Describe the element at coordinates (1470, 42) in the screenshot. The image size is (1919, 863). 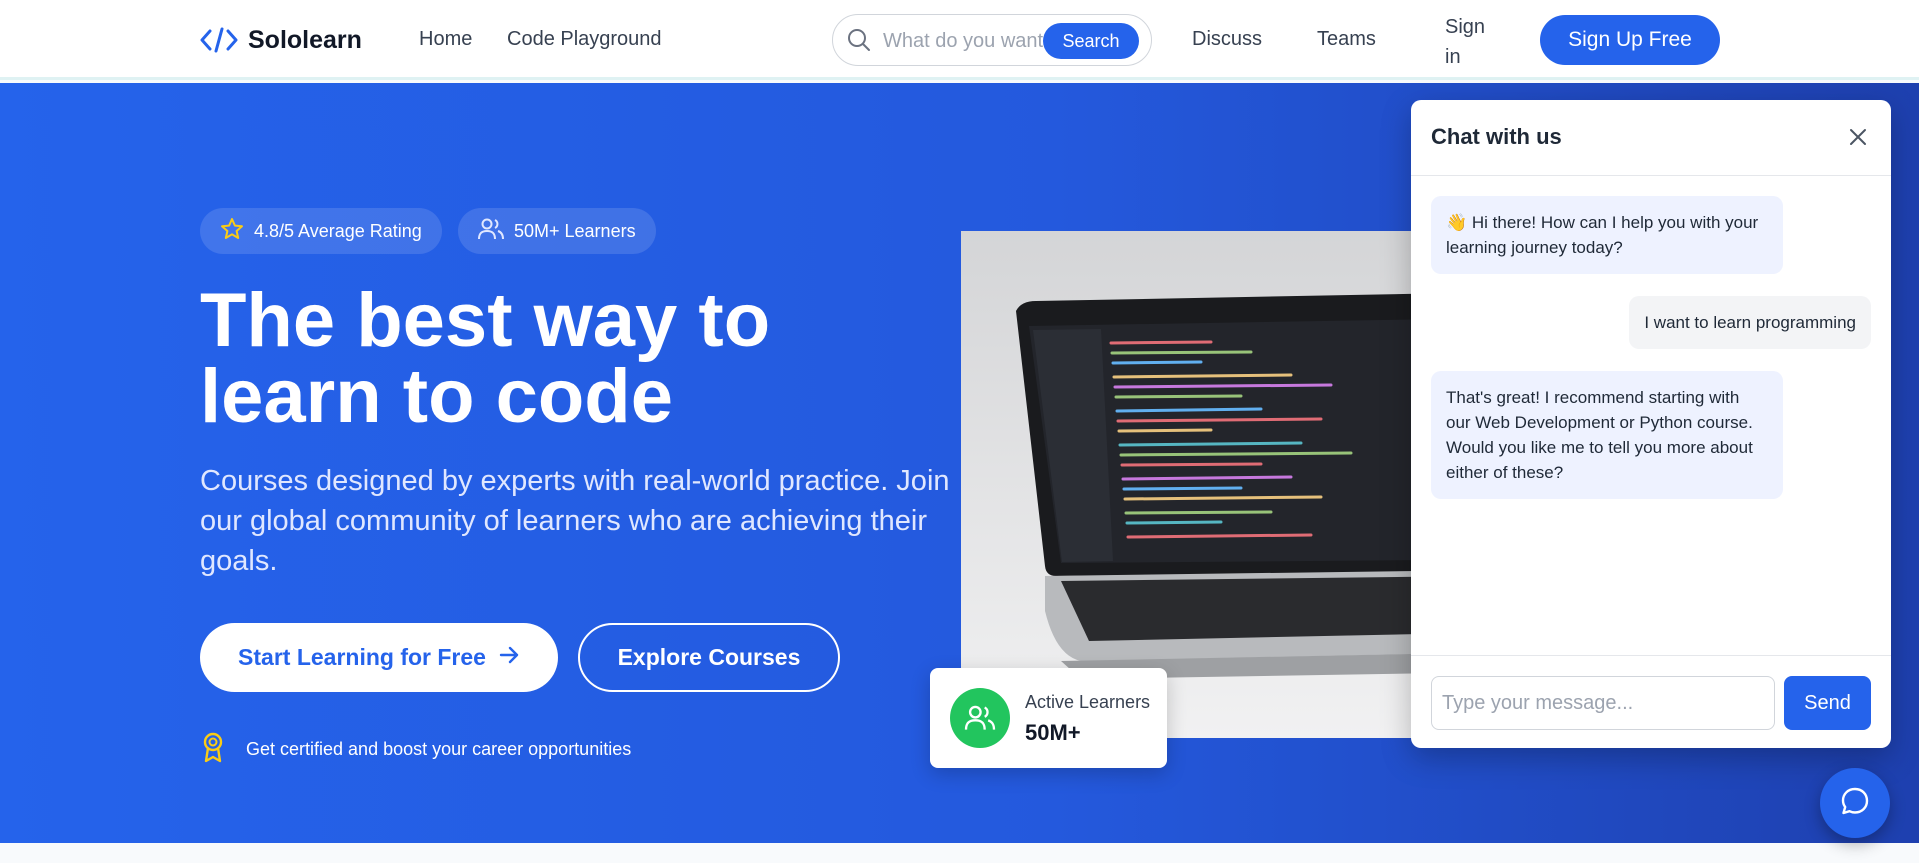
I see `signin-link: Sign in` at that location.